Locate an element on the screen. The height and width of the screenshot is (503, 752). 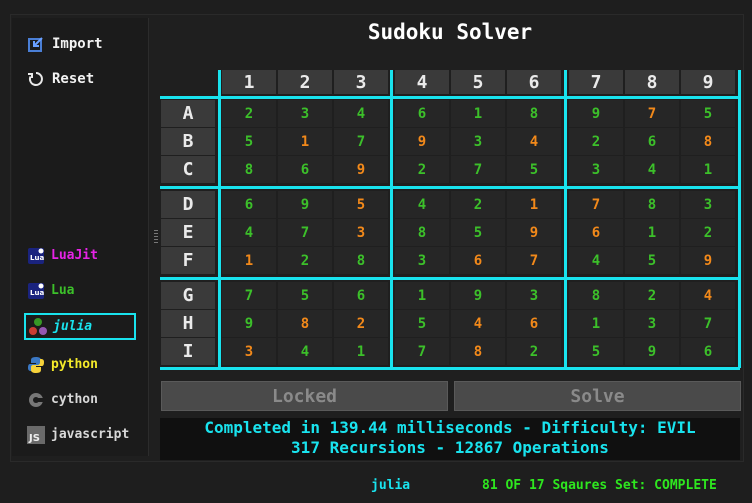
locked-button: Locked is located at coordinates (304, 396).